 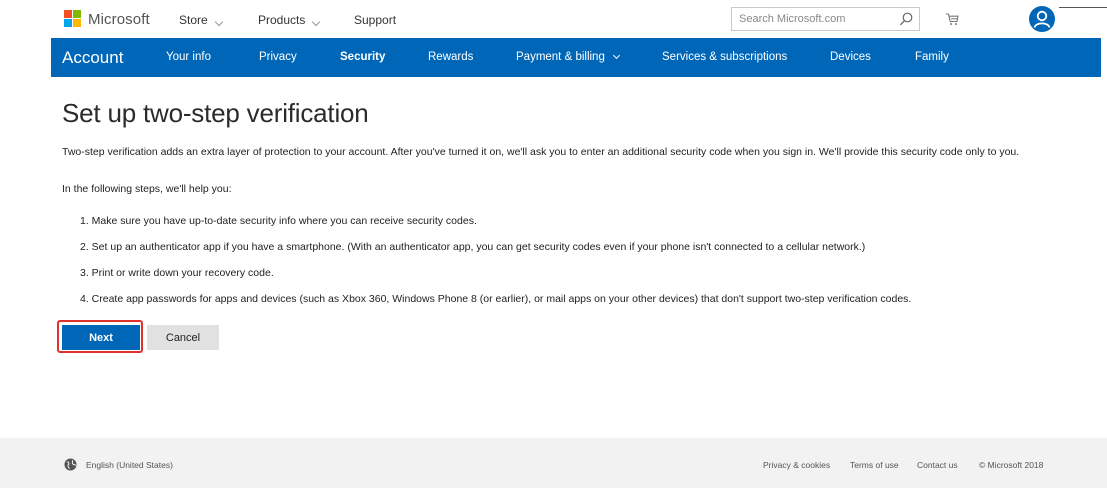 What do you see at coordinates (362, 57) in the screenshot?
I see `tab-security: Security` at bounding box center [362, 57].